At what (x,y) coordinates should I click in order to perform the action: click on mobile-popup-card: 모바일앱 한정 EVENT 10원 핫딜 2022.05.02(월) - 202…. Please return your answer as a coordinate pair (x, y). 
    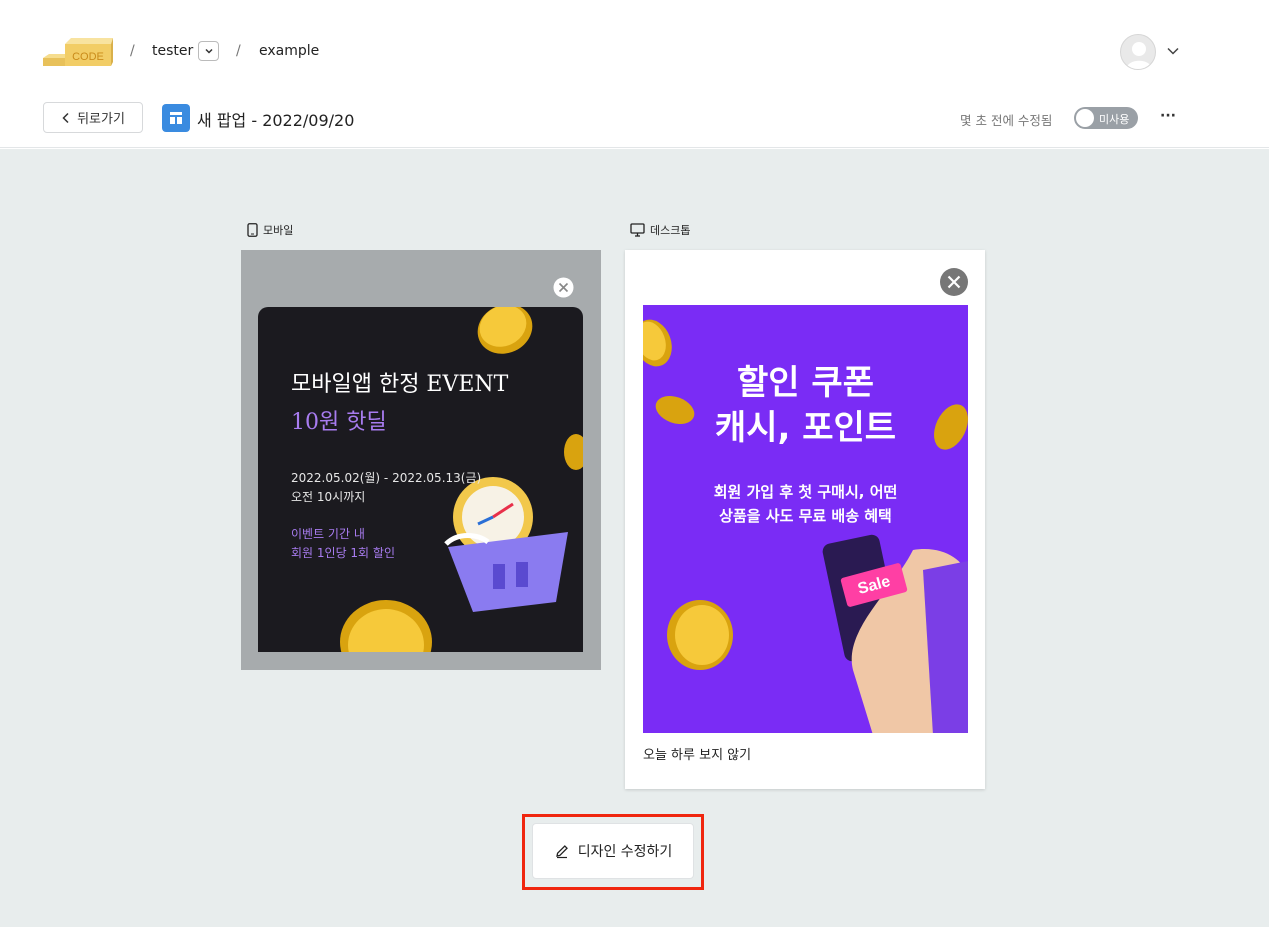
    Looking at the image, I should click on (420, 479).